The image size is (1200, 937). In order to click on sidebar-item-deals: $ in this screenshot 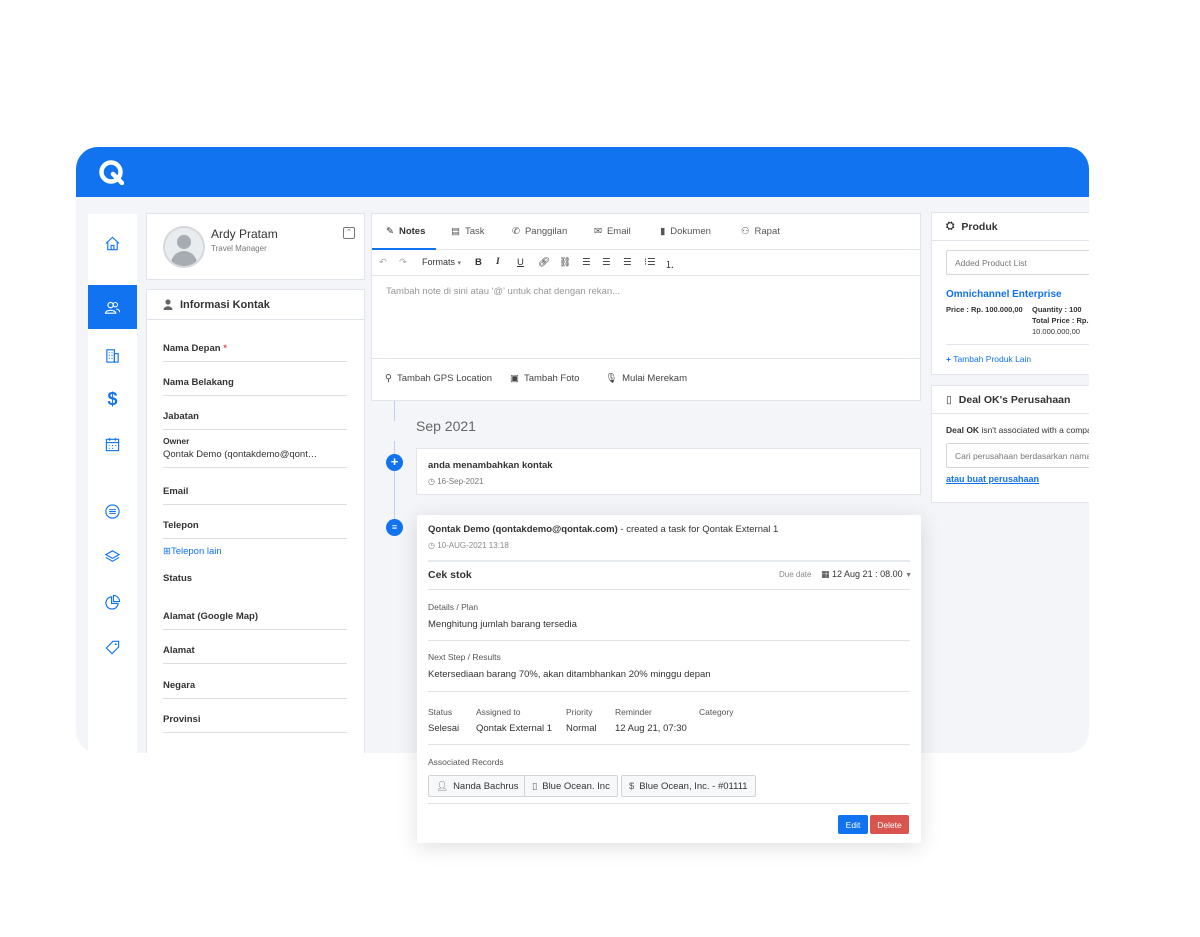, I will do `click(112, 399)`.